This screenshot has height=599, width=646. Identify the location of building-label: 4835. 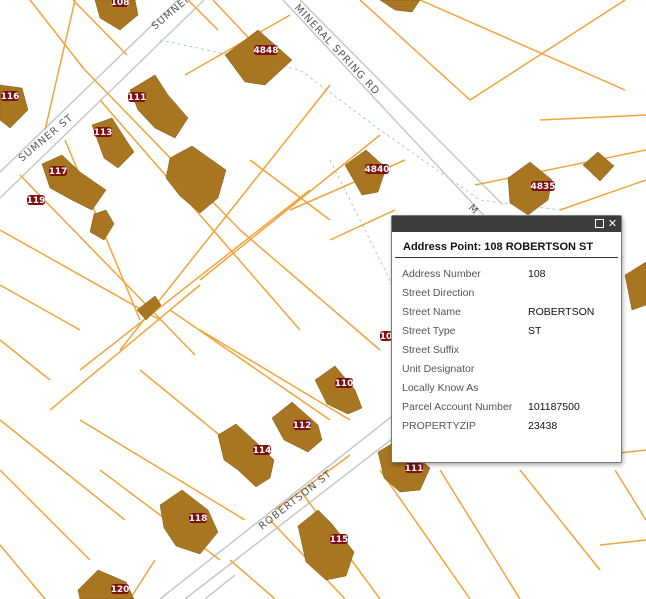
(543, 186).